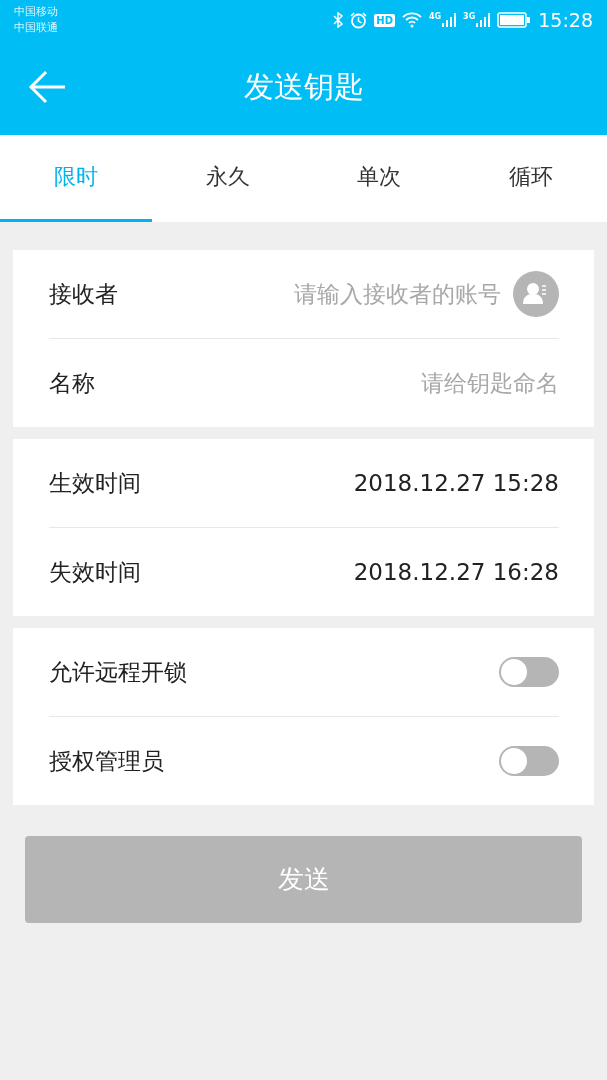  Describe the element at coordinates (36, 28) in the screenshot. I see `carrier-name: 中国联通` at that location.